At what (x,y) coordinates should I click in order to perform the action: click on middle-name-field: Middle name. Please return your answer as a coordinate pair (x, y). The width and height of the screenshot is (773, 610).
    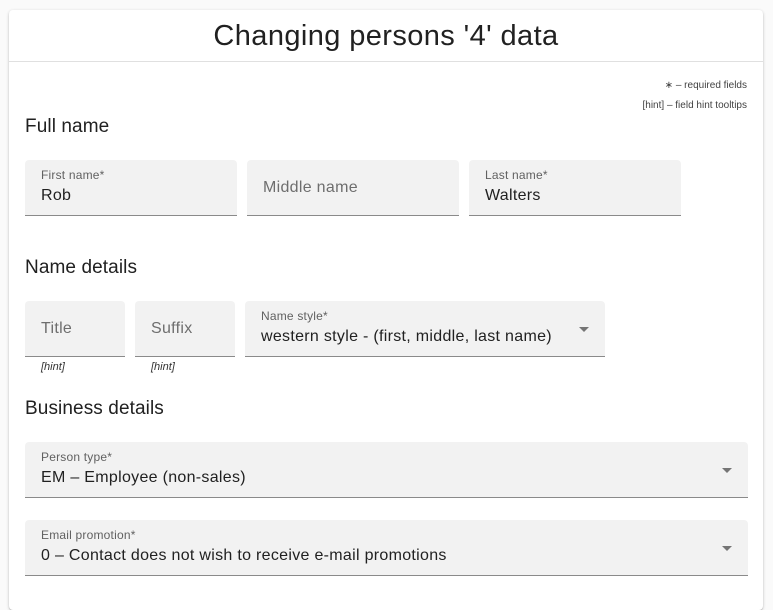
    Looking at the image, I should click on (353, 188).